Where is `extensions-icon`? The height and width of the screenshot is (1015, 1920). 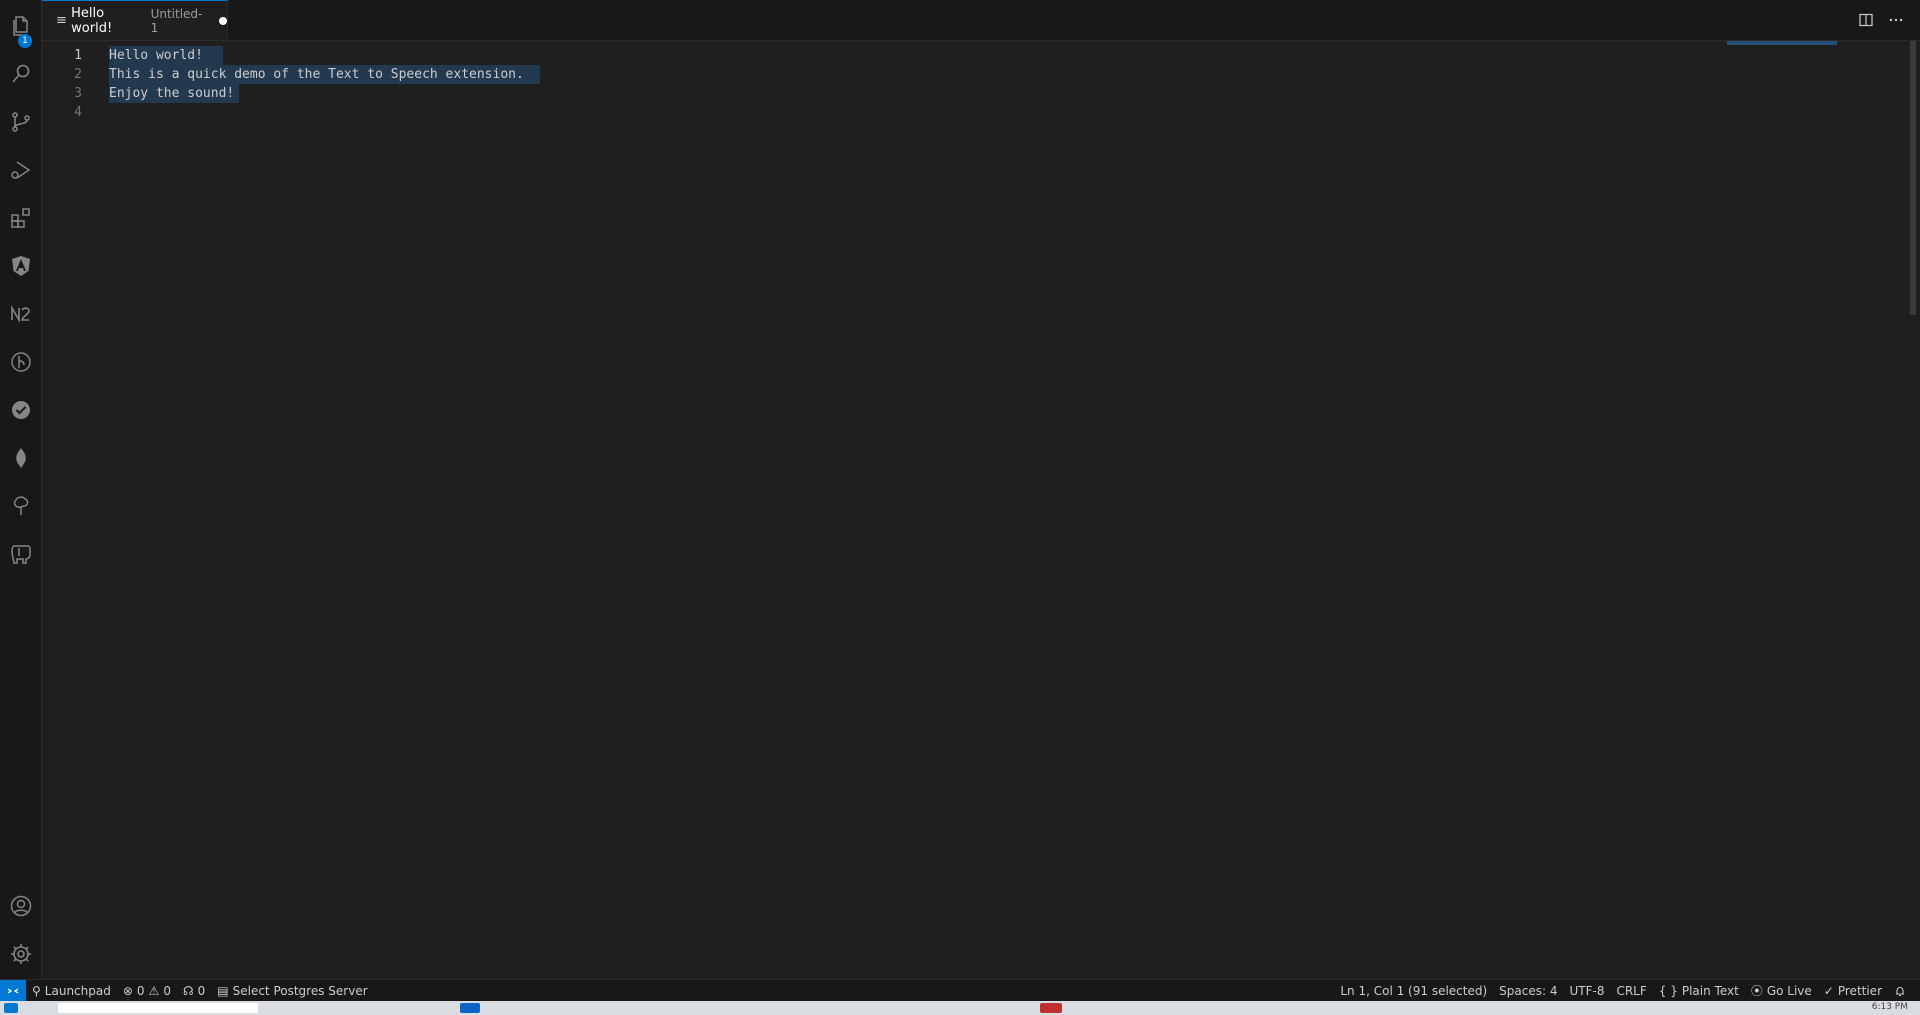
extensions-icon is located at coordinates (20, 218).